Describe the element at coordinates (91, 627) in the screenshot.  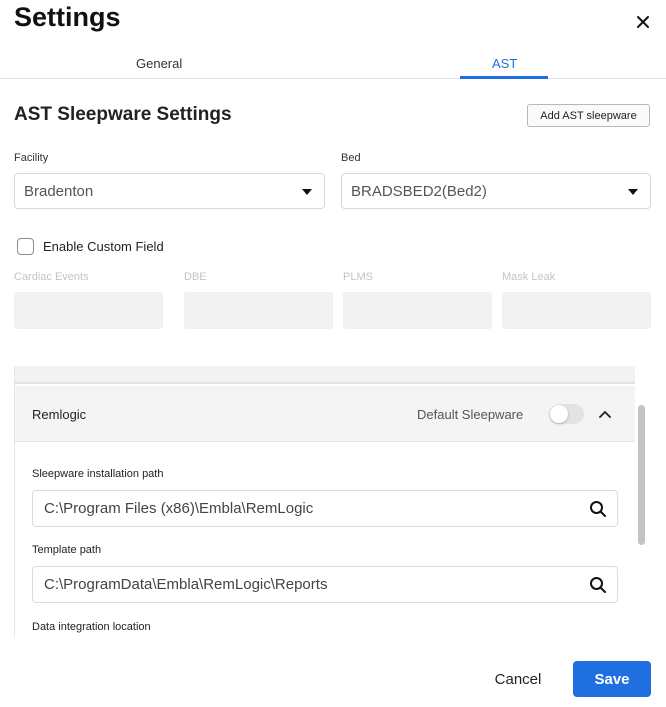
I see `data-integration-label: Data integration location` at that location.